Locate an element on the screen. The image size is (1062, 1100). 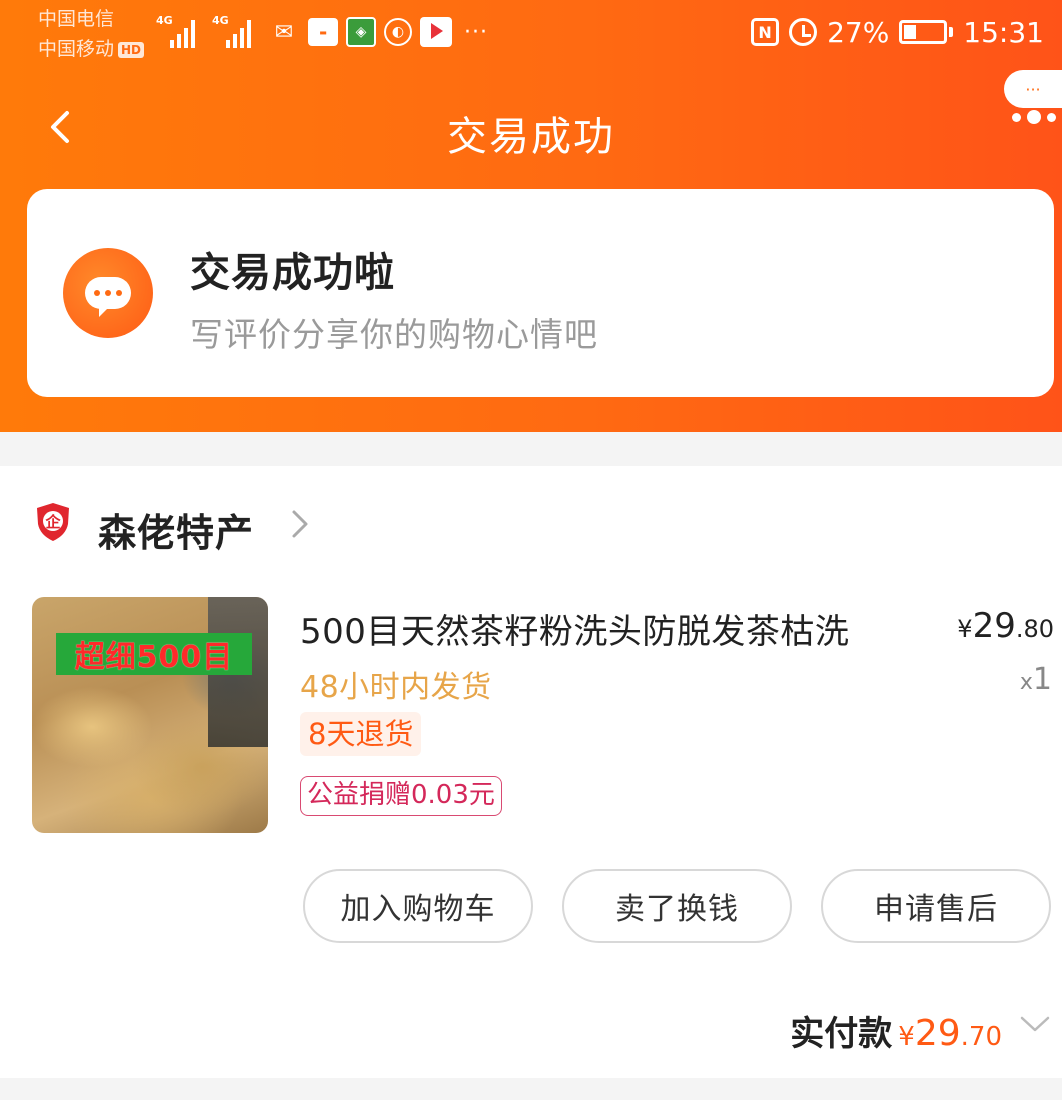
qty-x: x is located at coordinates (1026, 682).